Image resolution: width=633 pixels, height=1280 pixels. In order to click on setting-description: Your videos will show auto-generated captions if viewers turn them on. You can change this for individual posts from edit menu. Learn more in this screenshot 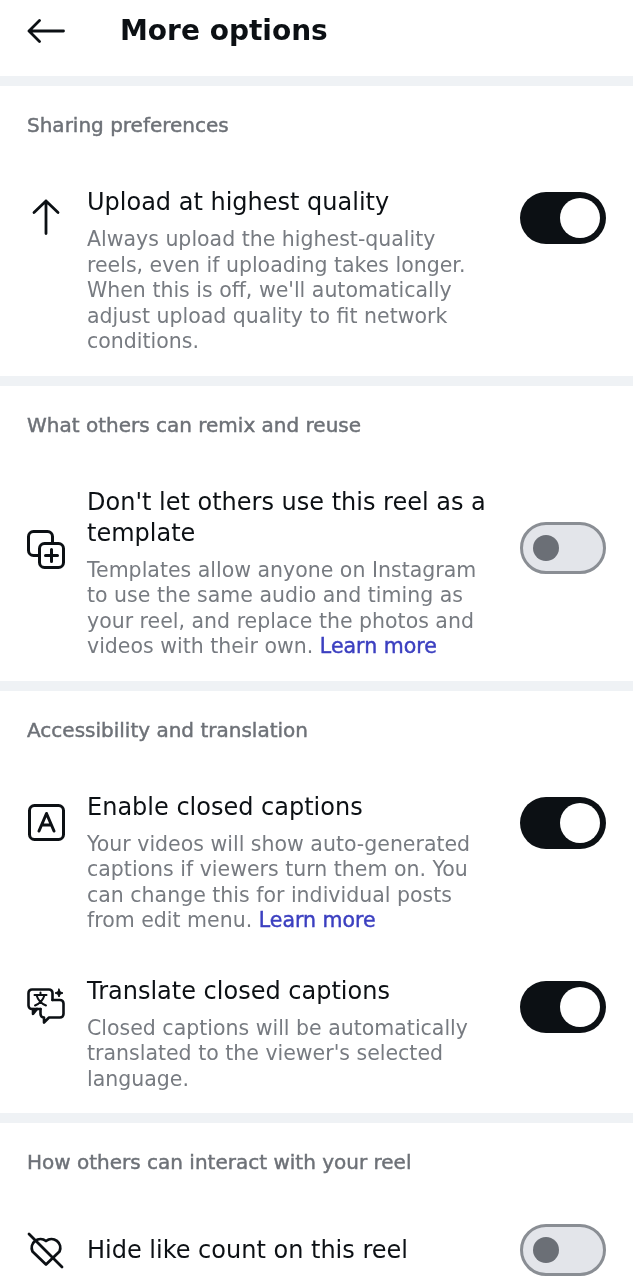, I will do `click(279, 882)`.